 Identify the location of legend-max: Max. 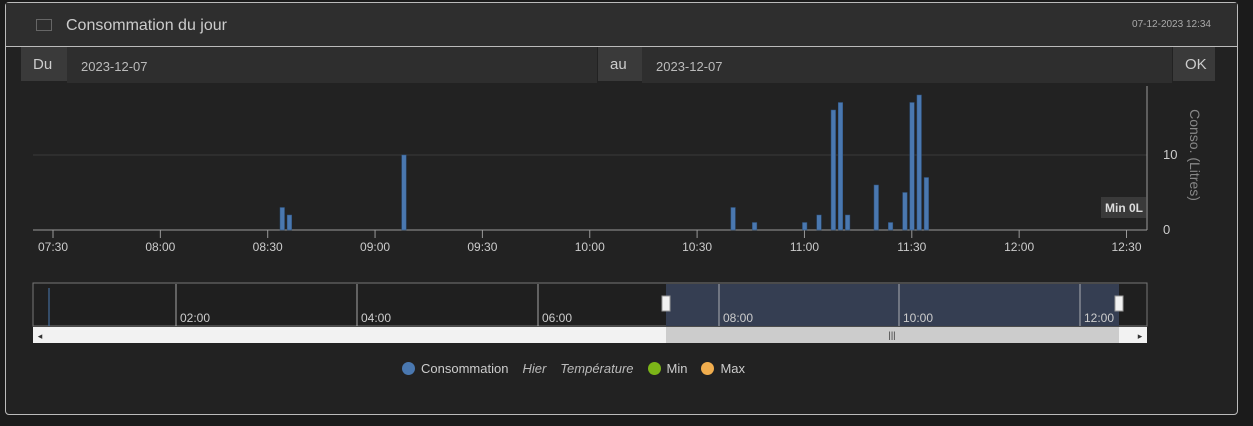
(723, 368).